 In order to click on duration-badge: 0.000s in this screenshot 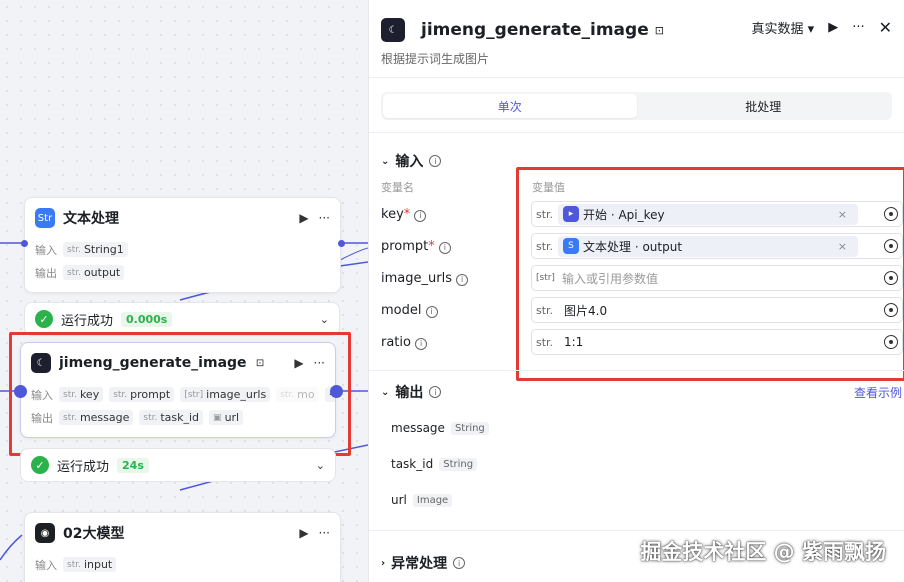, I will do `click(147, 319)`.